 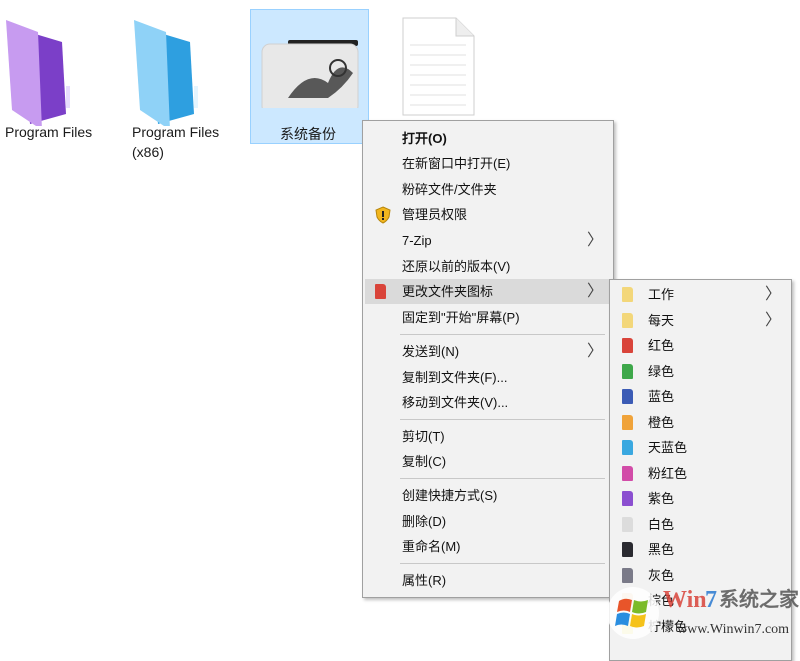 I want to click on submenu-item: 绿色, so click(x=700, y=371).